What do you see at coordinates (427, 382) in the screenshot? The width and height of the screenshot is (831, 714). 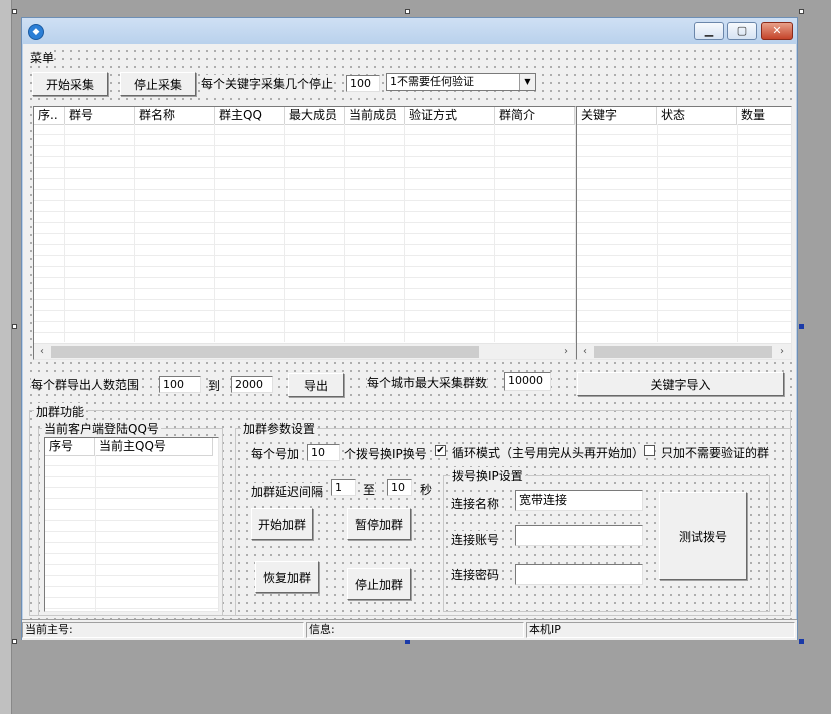 I see `city-max-label: 每个城市最大采集群数` at bounding box center [427, 382].